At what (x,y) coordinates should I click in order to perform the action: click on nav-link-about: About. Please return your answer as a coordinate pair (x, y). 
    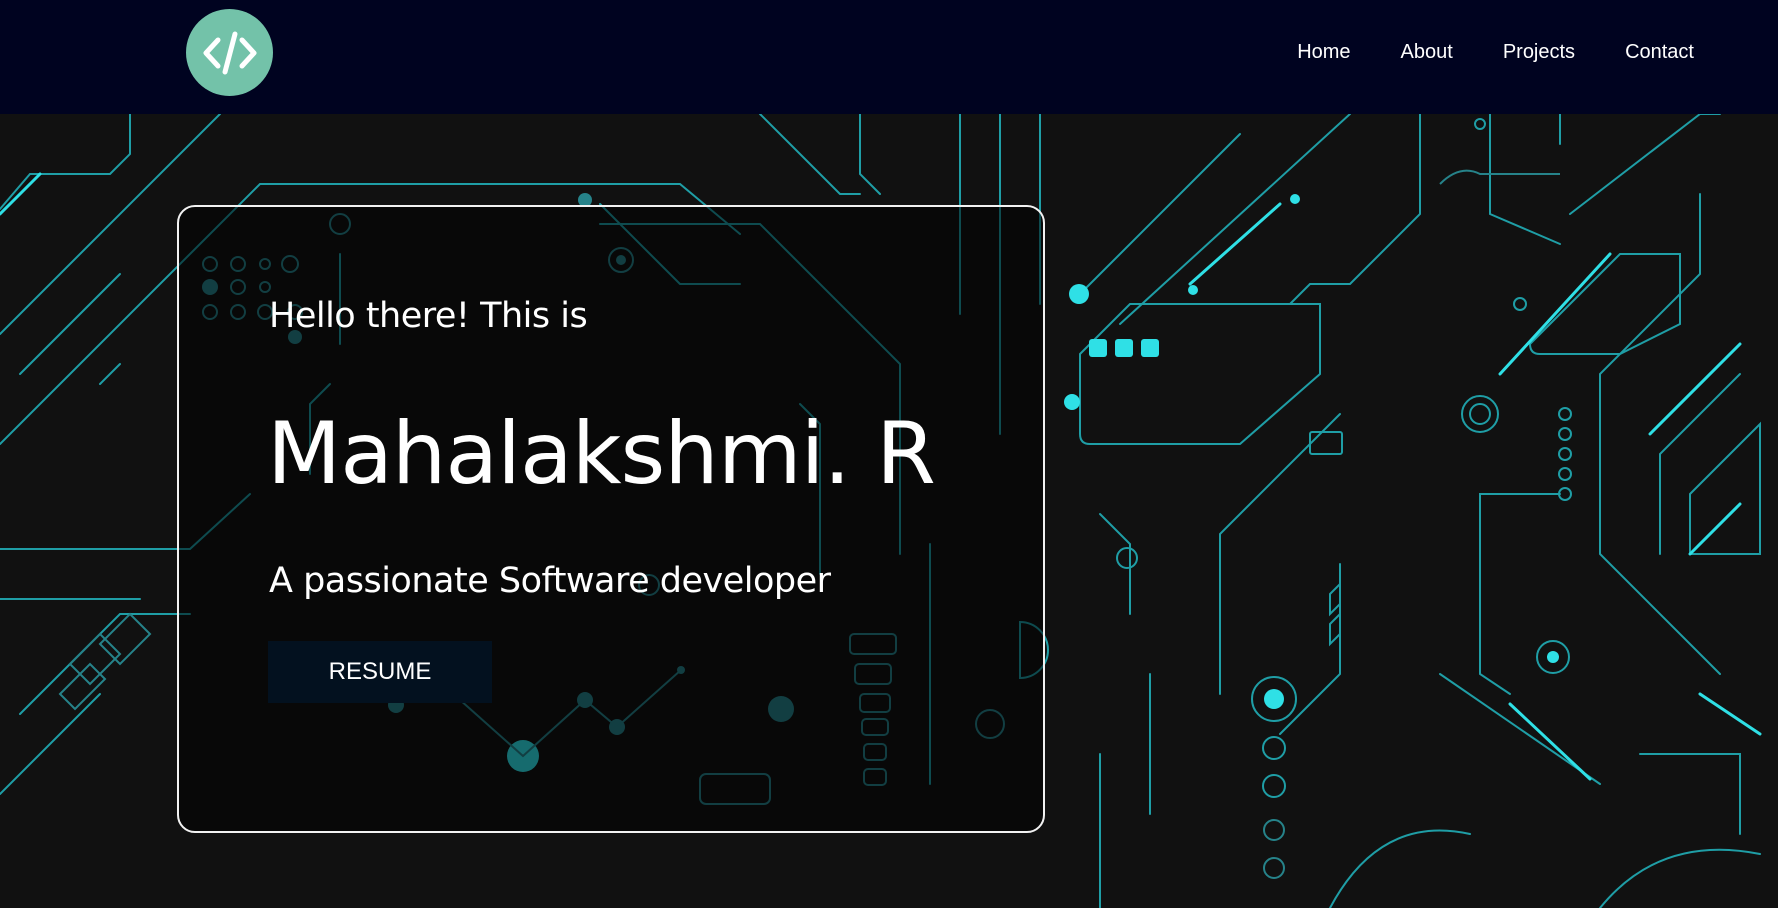
    Looking at the image, I should click on (1427, 52).